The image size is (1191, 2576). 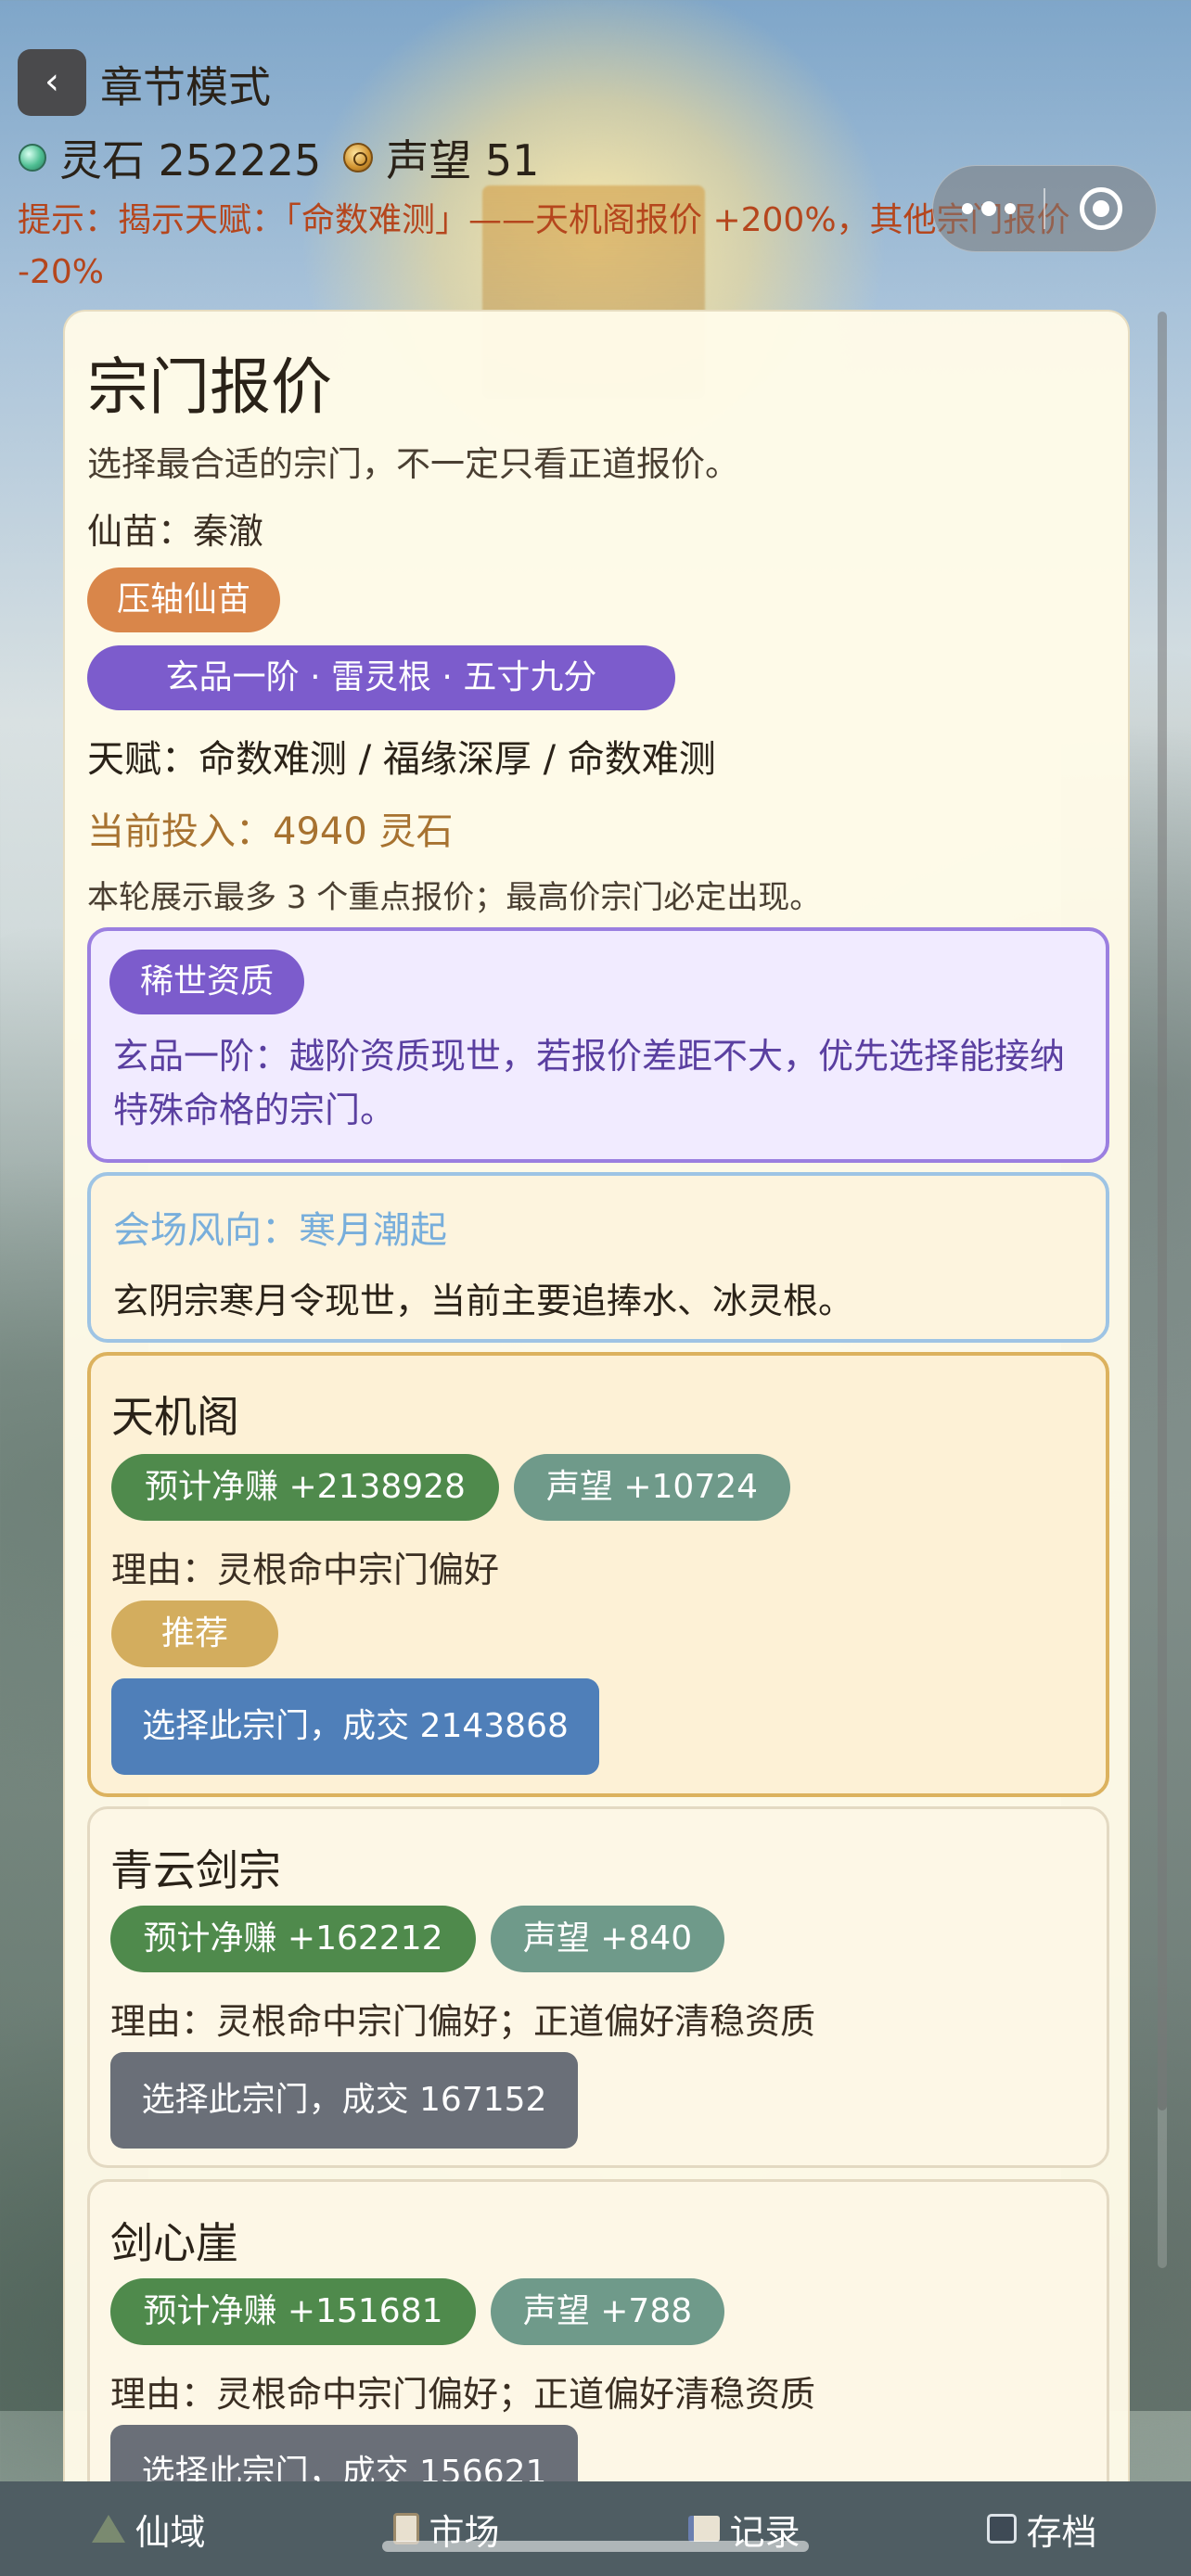 I want to click on rare-aptitude-card: 稀世资质 玄品一阶：越阶资质现世，若报价差距不大，优先选择能接纳特殊命格的宗门。, so click(x=598, y=1045).